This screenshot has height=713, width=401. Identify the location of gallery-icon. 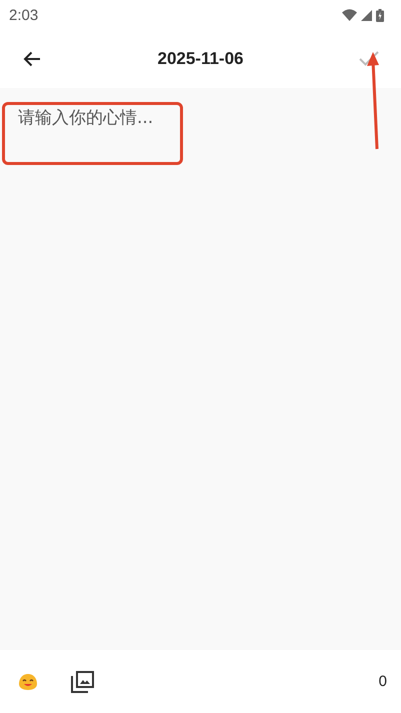
(83, 681).